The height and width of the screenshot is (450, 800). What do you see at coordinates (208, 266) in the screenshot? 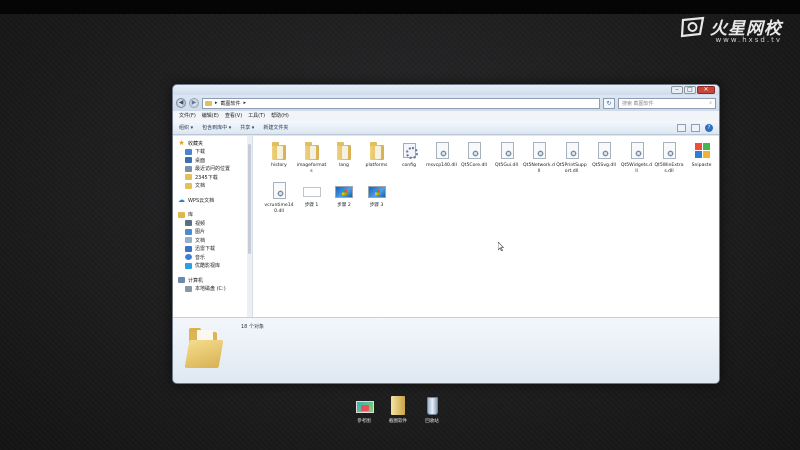
I see `nav-label: 优酷影视库` at bounding box center [208, 266].